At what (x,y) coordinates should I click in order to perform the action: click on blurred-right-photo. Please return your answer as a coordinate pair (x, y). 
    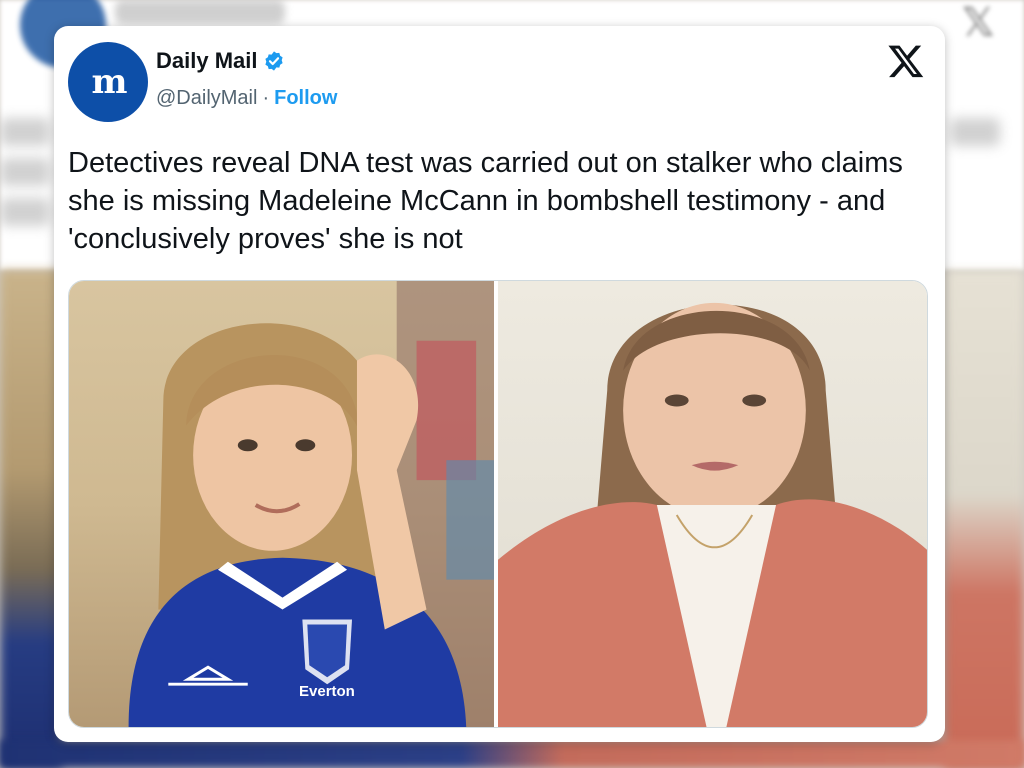
    Looking at the image, I should click on (984, 519).